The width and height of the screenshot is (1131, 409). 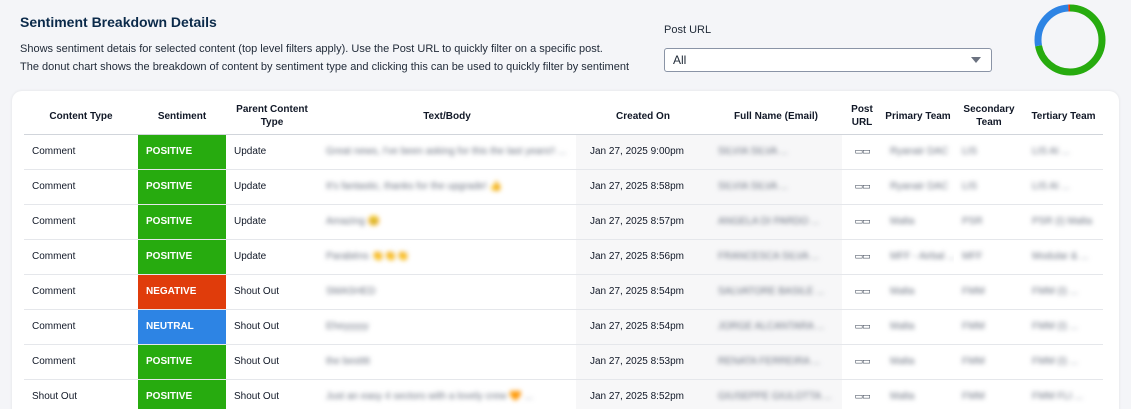 I want to click on secondary-team-cell-value: MFF, so click(x=972, y=256).